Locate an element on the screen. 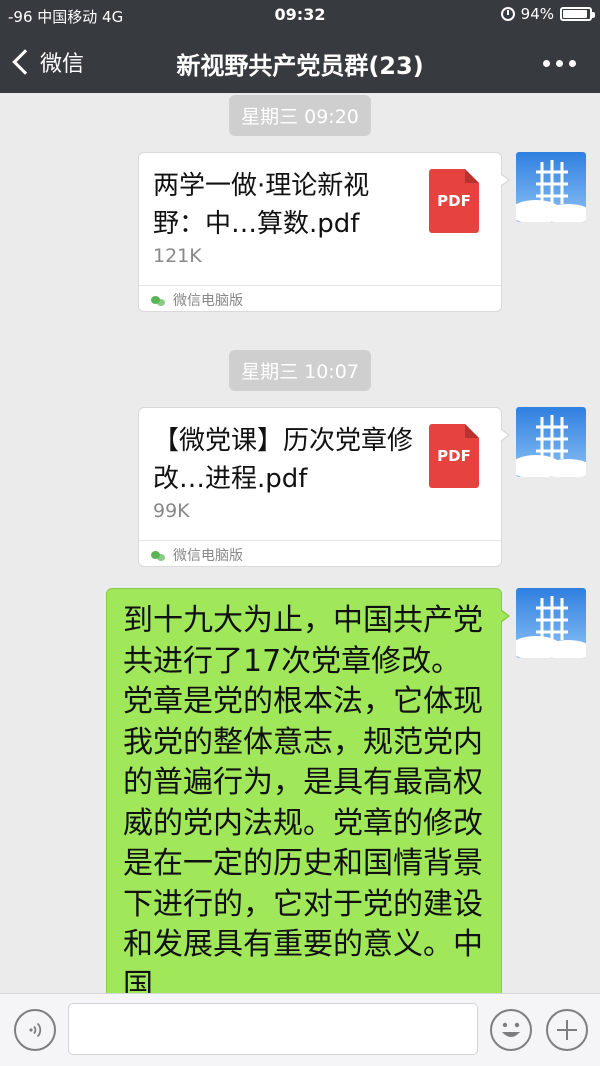  file-name: 两学一做·理论新视野：中…算数.pdf is located at coordinates (261, 205).